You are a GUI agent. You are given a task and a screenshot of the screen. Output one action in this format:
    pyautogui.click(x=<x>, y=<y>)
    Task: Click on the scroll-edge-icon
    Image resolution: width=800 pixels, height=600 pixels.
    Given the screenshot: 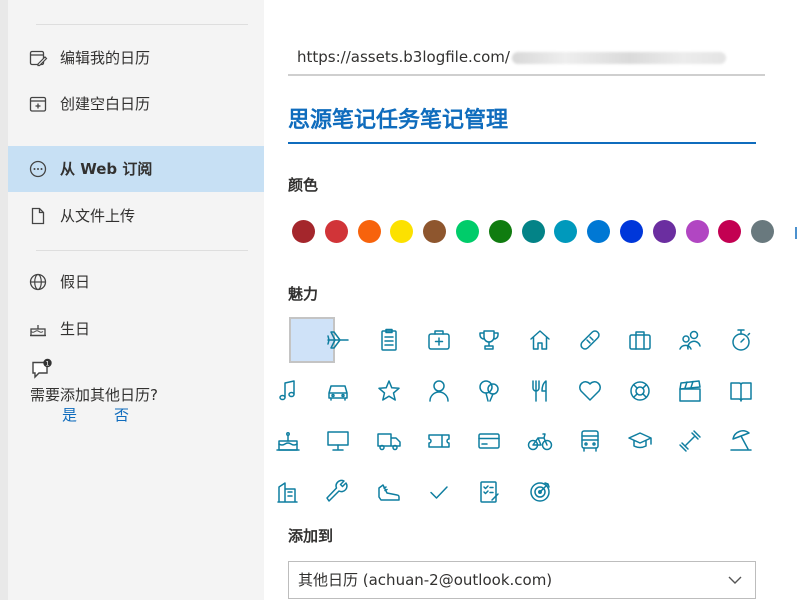 What is the action you would take?
    pyautogui.click(x=796, y=233)
    